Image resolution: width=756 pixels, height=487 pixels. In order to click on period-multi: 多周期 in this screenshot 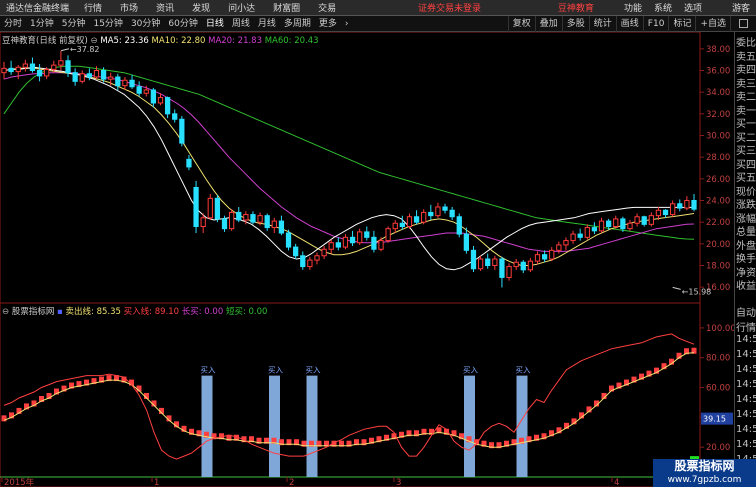, I will do `click(297, 24)`.